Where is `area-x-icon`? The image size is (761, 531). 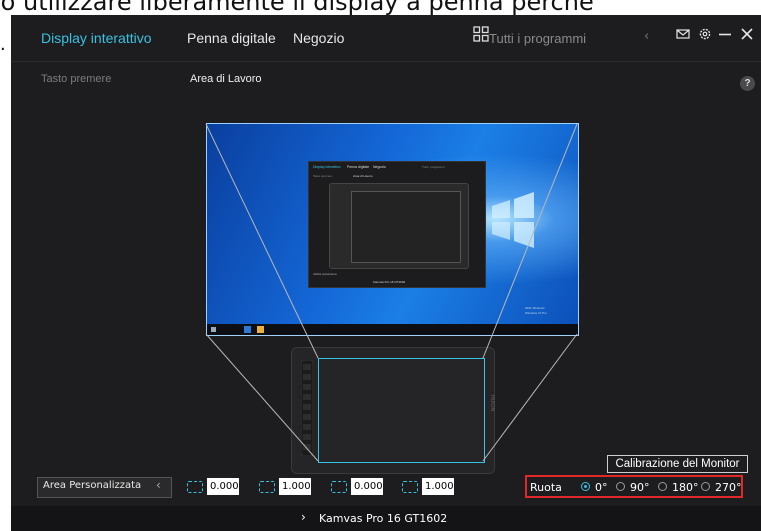
area-x-icon is located at coordinates (195, 487).